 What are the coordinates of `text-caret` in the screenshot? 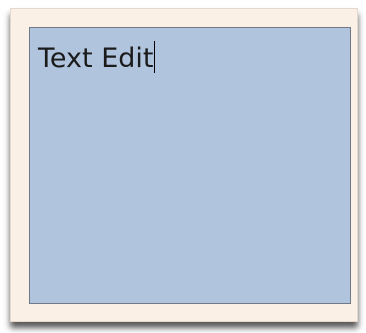 It's located at (155, 57).